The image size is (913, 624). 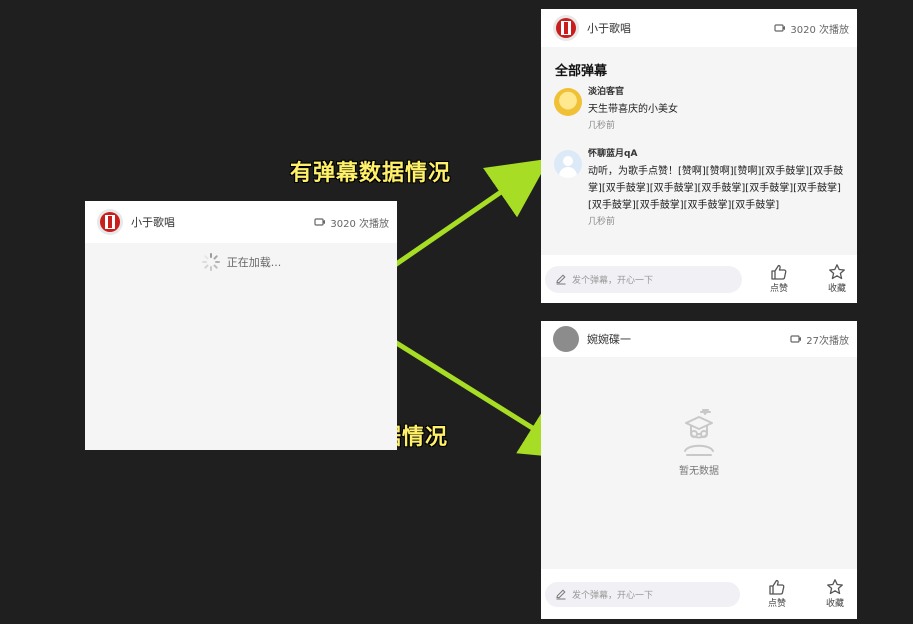 I want to click on play-count: 27次播放, so click(x=827, y=341).